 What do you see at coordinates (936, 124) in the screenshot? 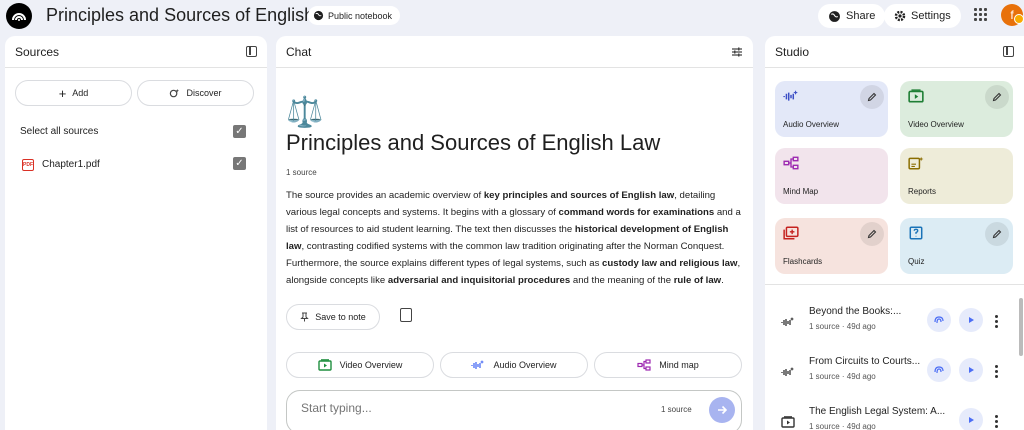
I see `video-overview-card-label: Video Overview` at bounding box center [936, 124].